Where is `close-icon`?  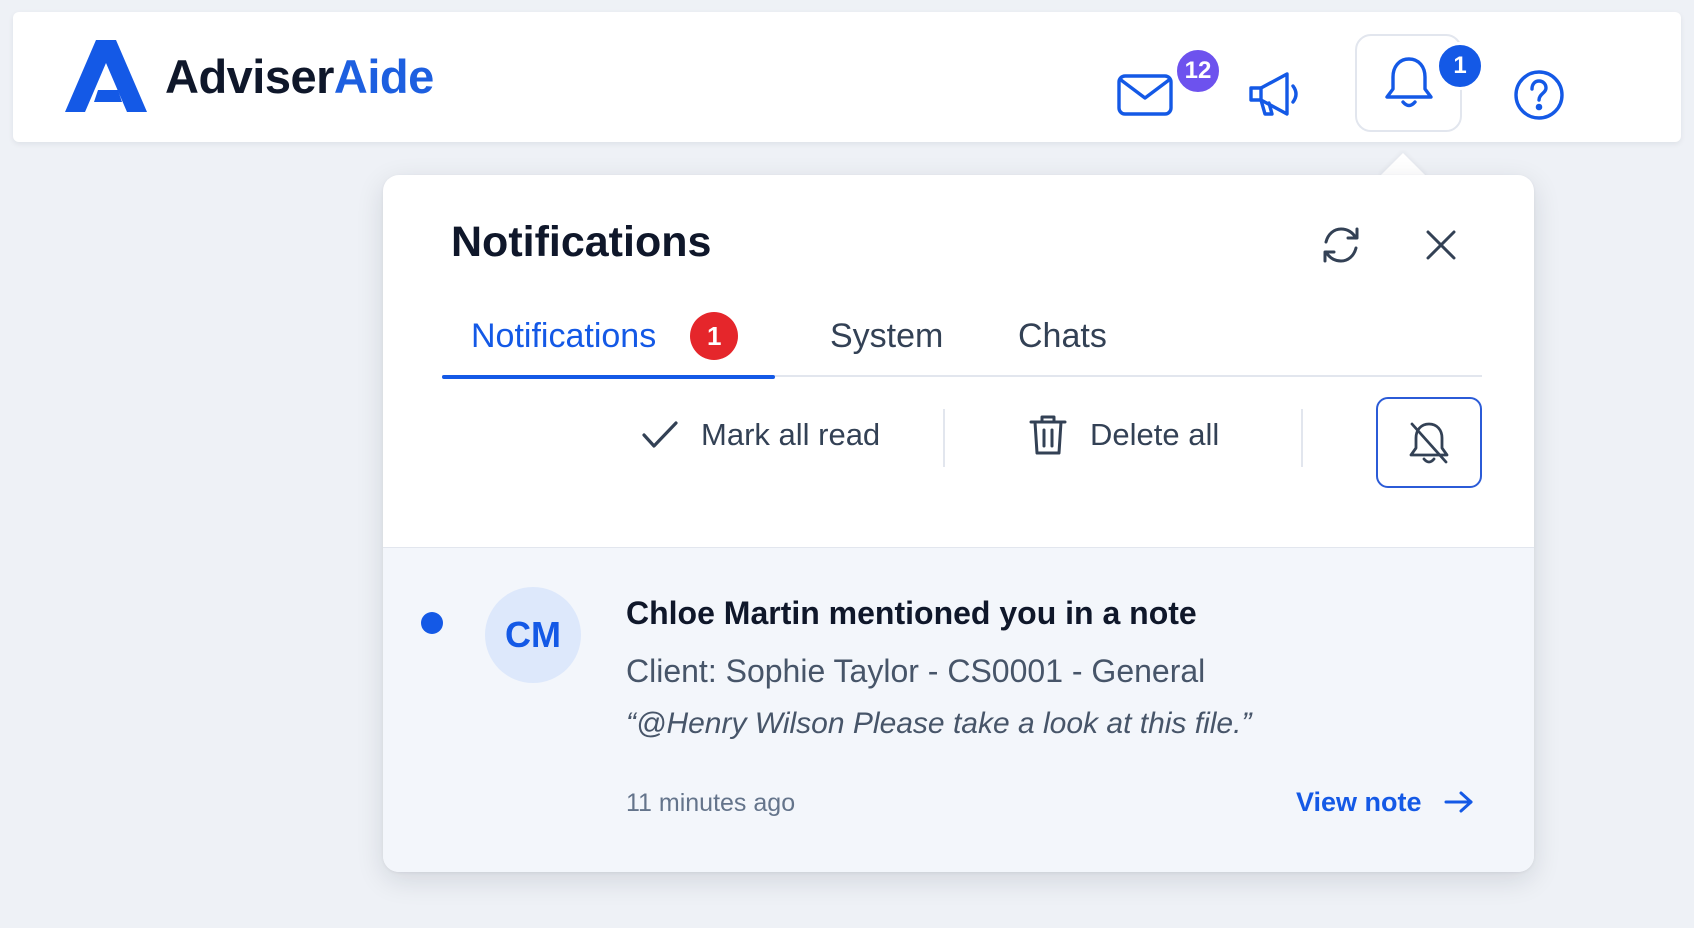 close-icon is located at coordinates (1441, 245).